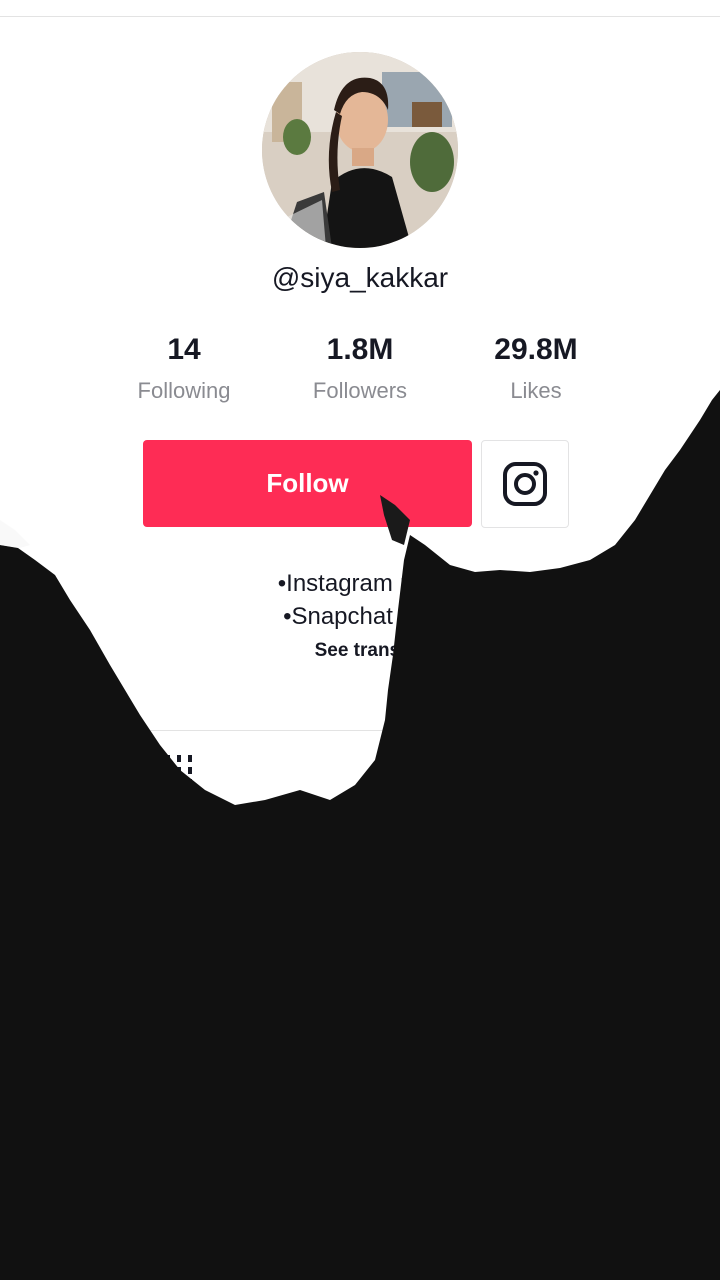 The image size is (720, 1280). Describe the element at coordinates (360, 390) in the screenshot. I see `followers-label: Followers` at that location.